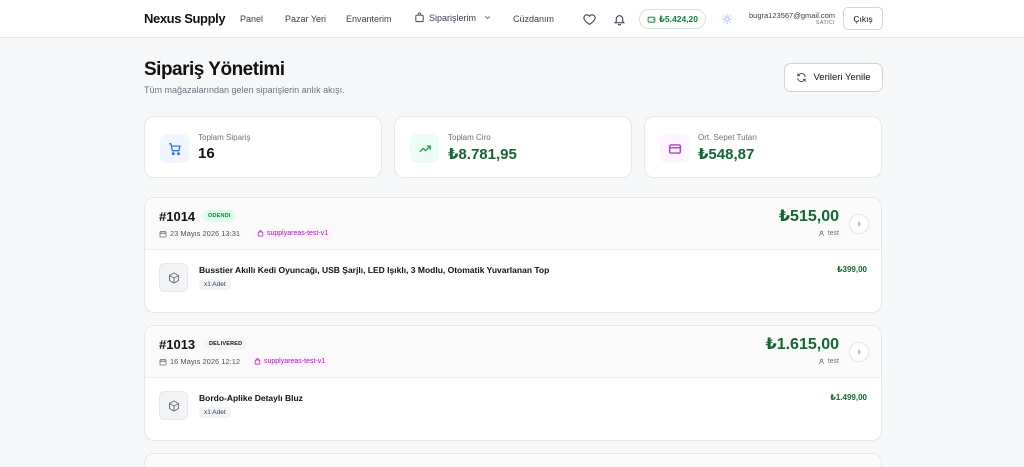 The image size is (1024, 467). What do you see at coordinates (801, 77) in the screenshot?
I see `refresh-icon` at bounding box center [801, 77].